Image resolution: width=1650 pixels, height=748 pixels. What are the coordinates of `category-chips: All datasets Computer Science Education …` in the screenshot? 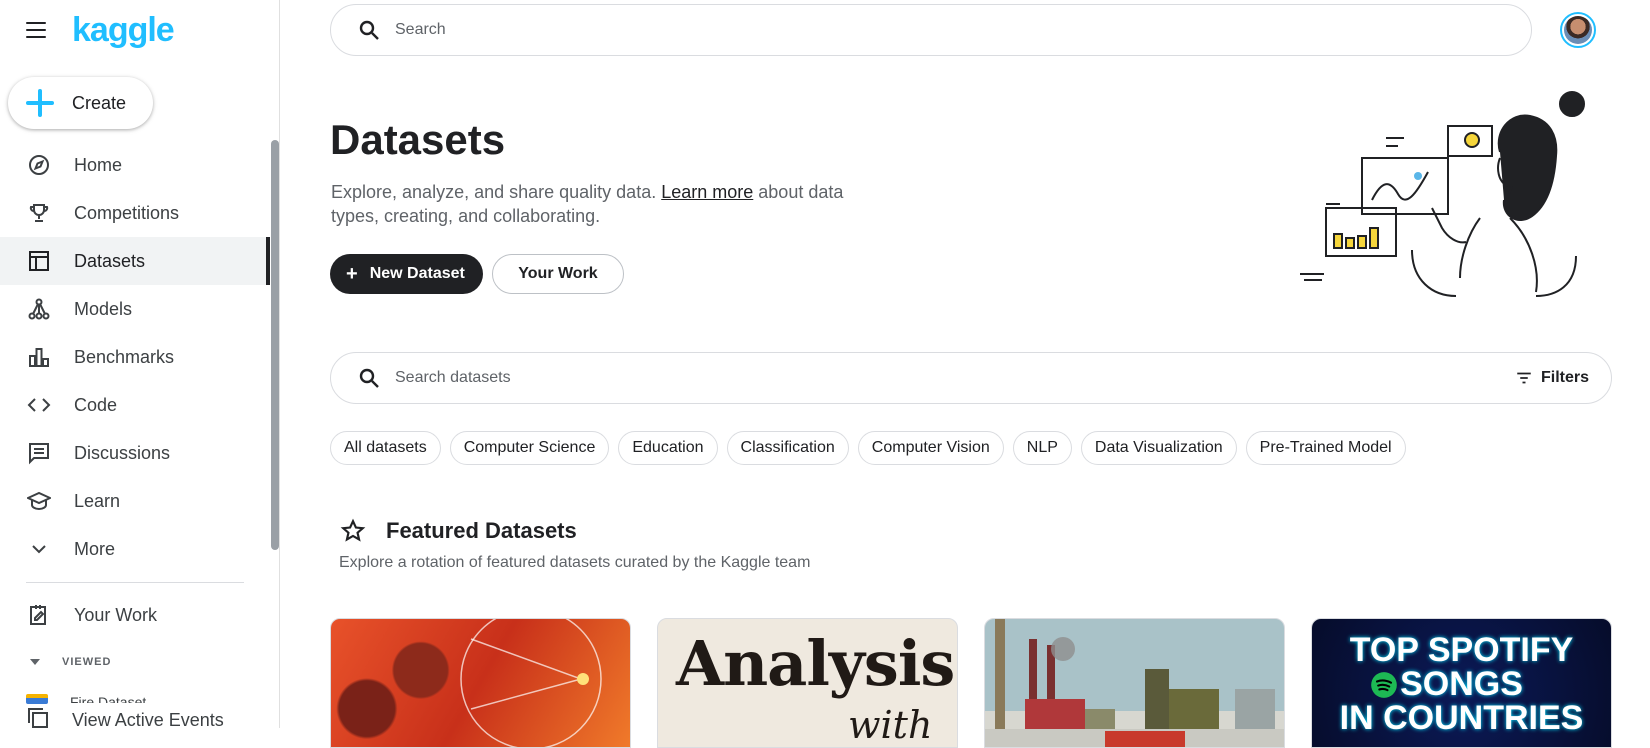 It's located at (868, 448).